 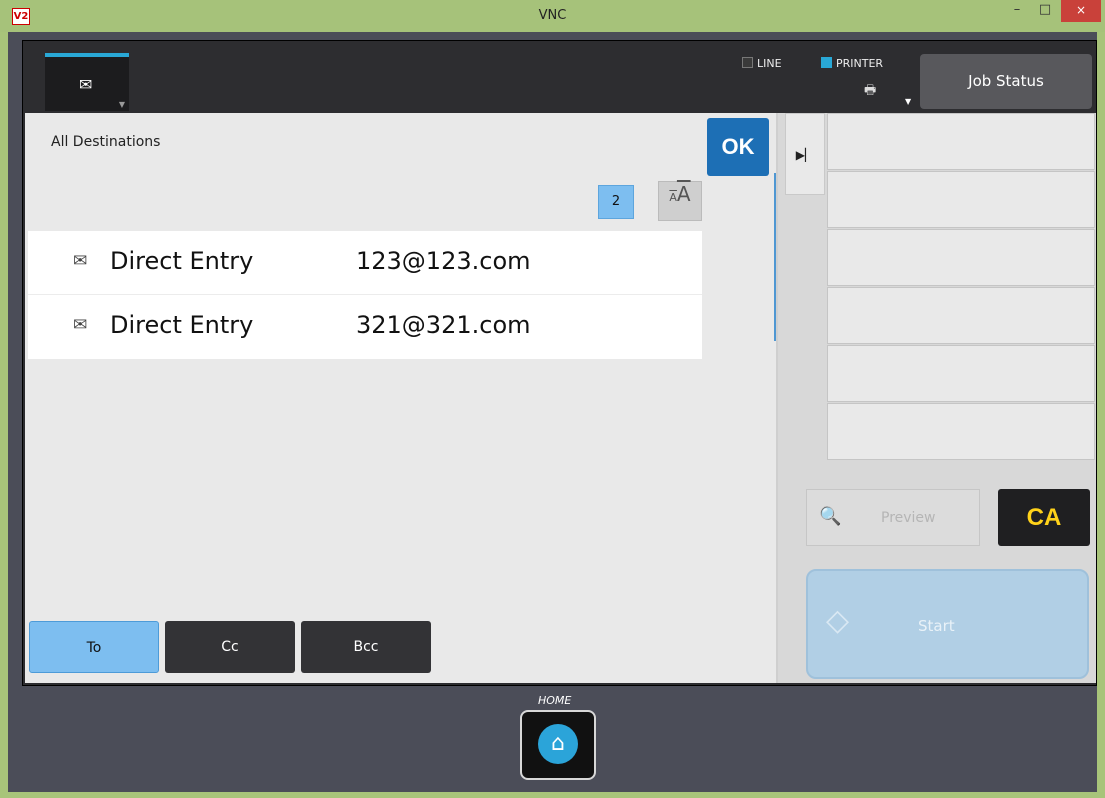 I want to click on line-status-box, so click(x=747, y=62).